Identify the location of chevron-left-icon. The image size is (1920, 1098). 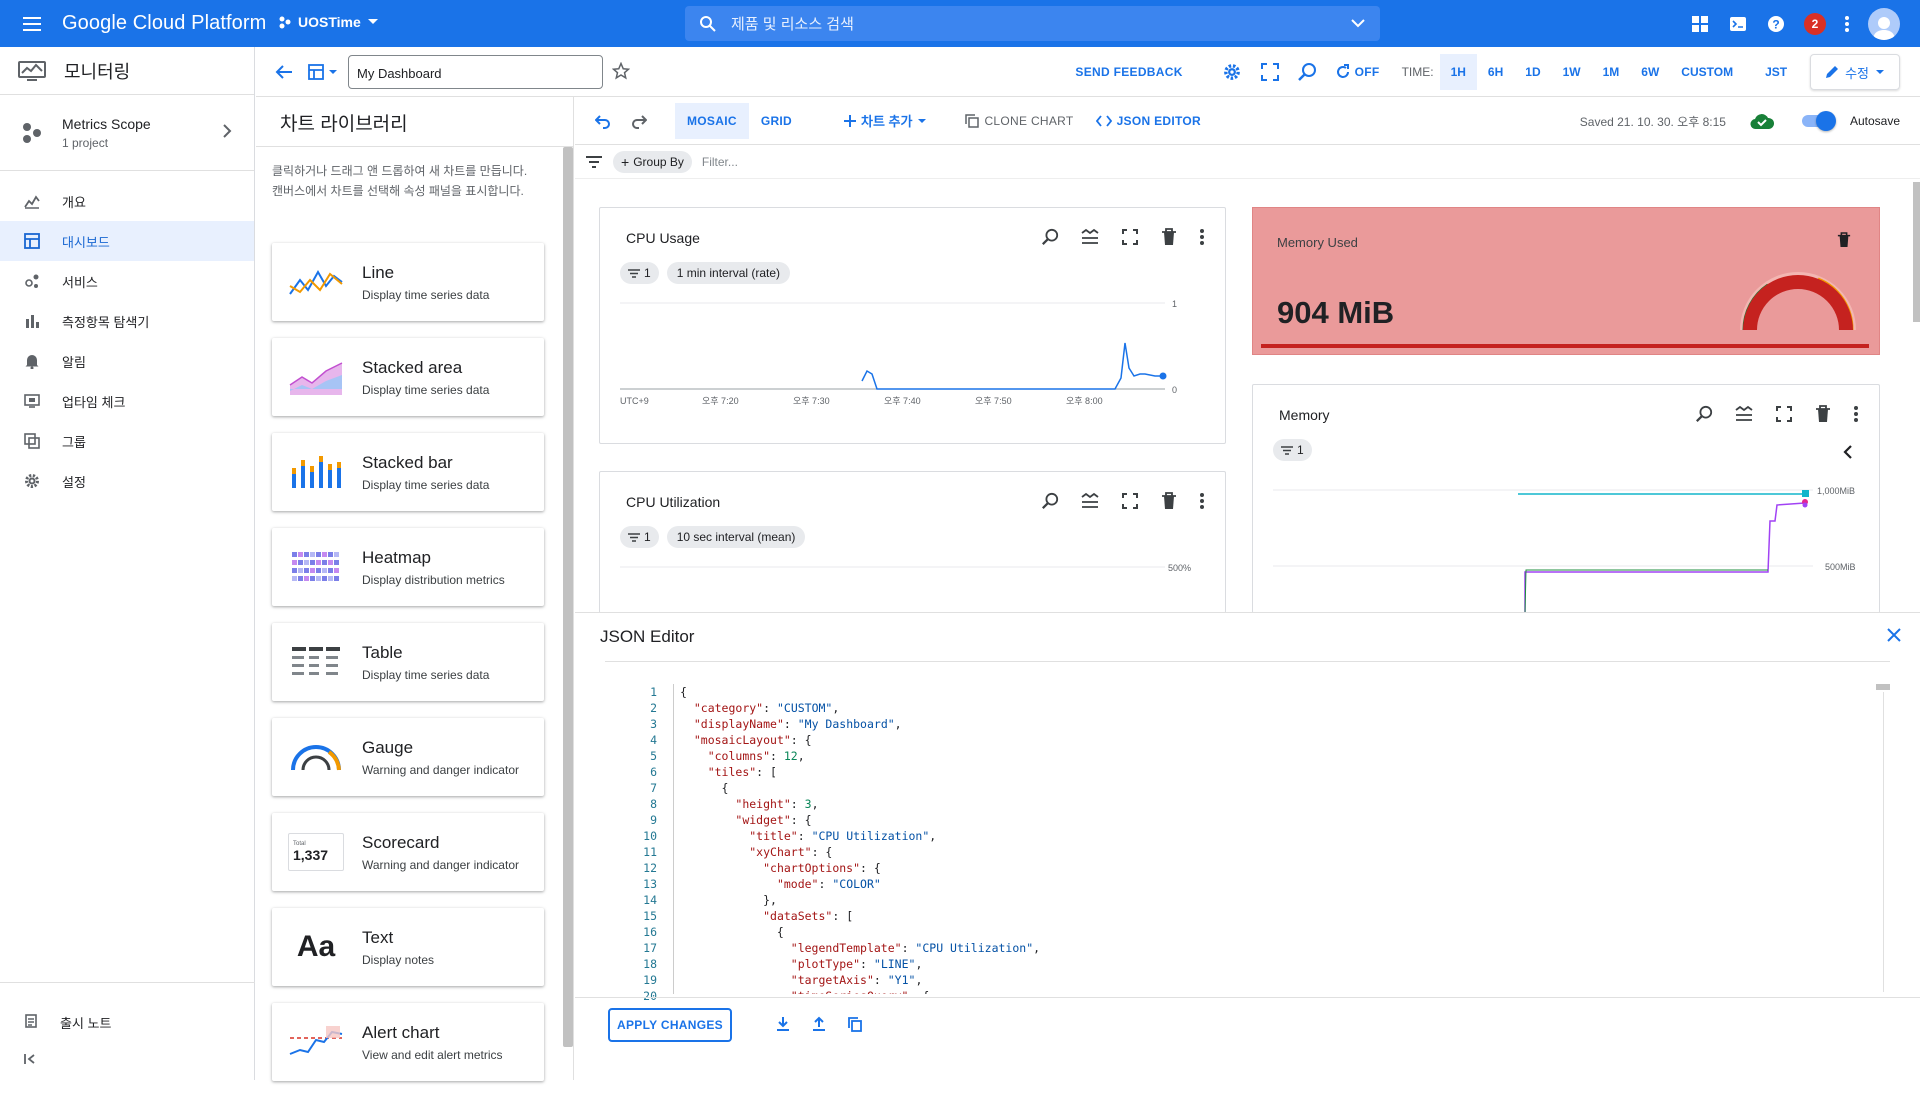
(1848, 452).